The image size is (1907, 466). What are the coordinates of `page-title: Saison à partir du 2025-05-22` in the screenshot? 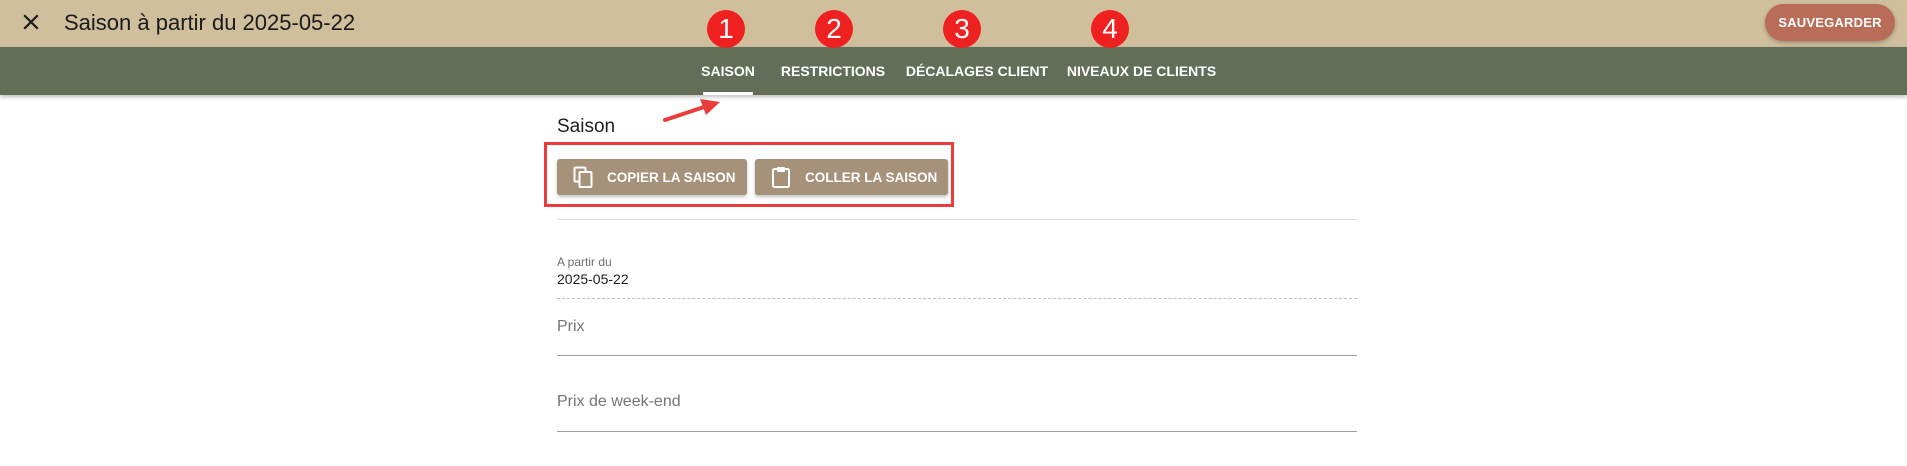 It's located at (210, 22).